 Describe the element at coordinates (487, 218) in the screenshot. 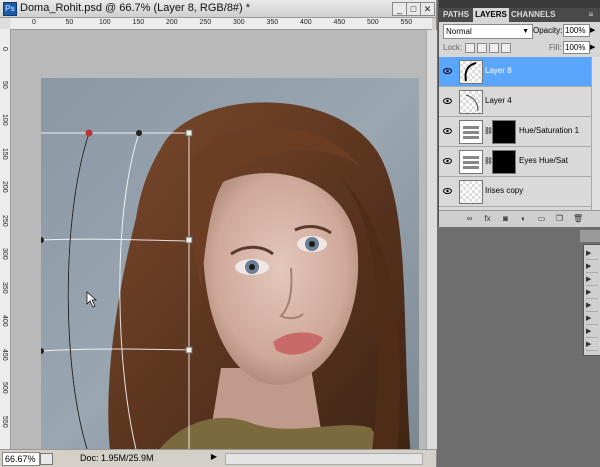

I see `layer-style-icon: fx` at that location.